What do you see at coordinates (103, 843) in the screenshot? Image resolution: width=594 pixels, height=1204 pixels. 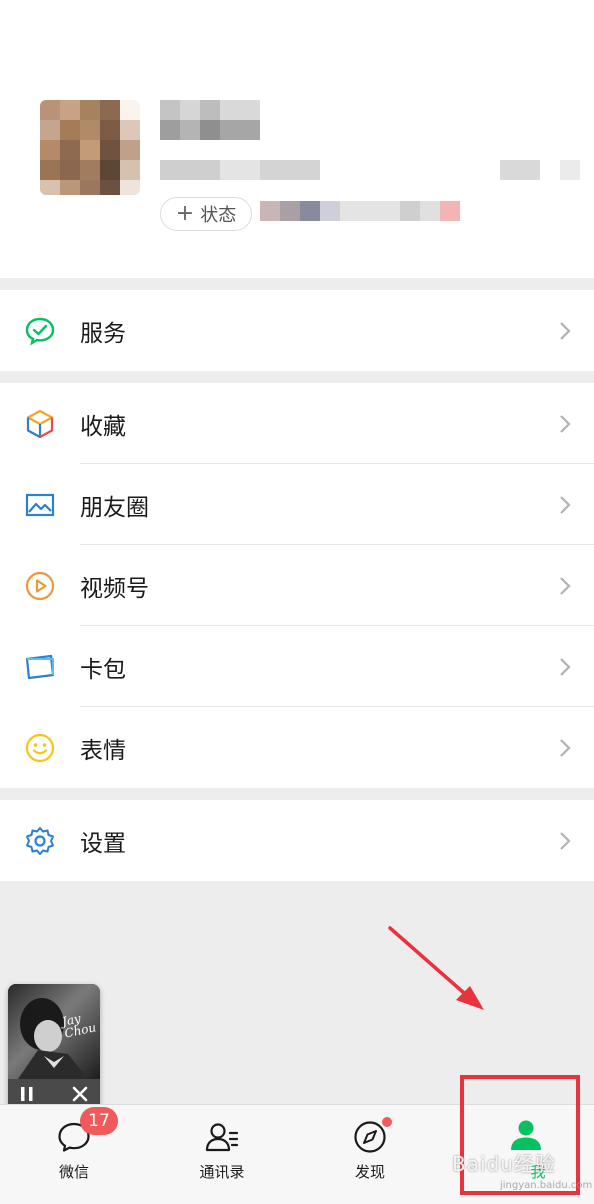 I see `menu-item-label: 设置` at bounding box center [103, 843].